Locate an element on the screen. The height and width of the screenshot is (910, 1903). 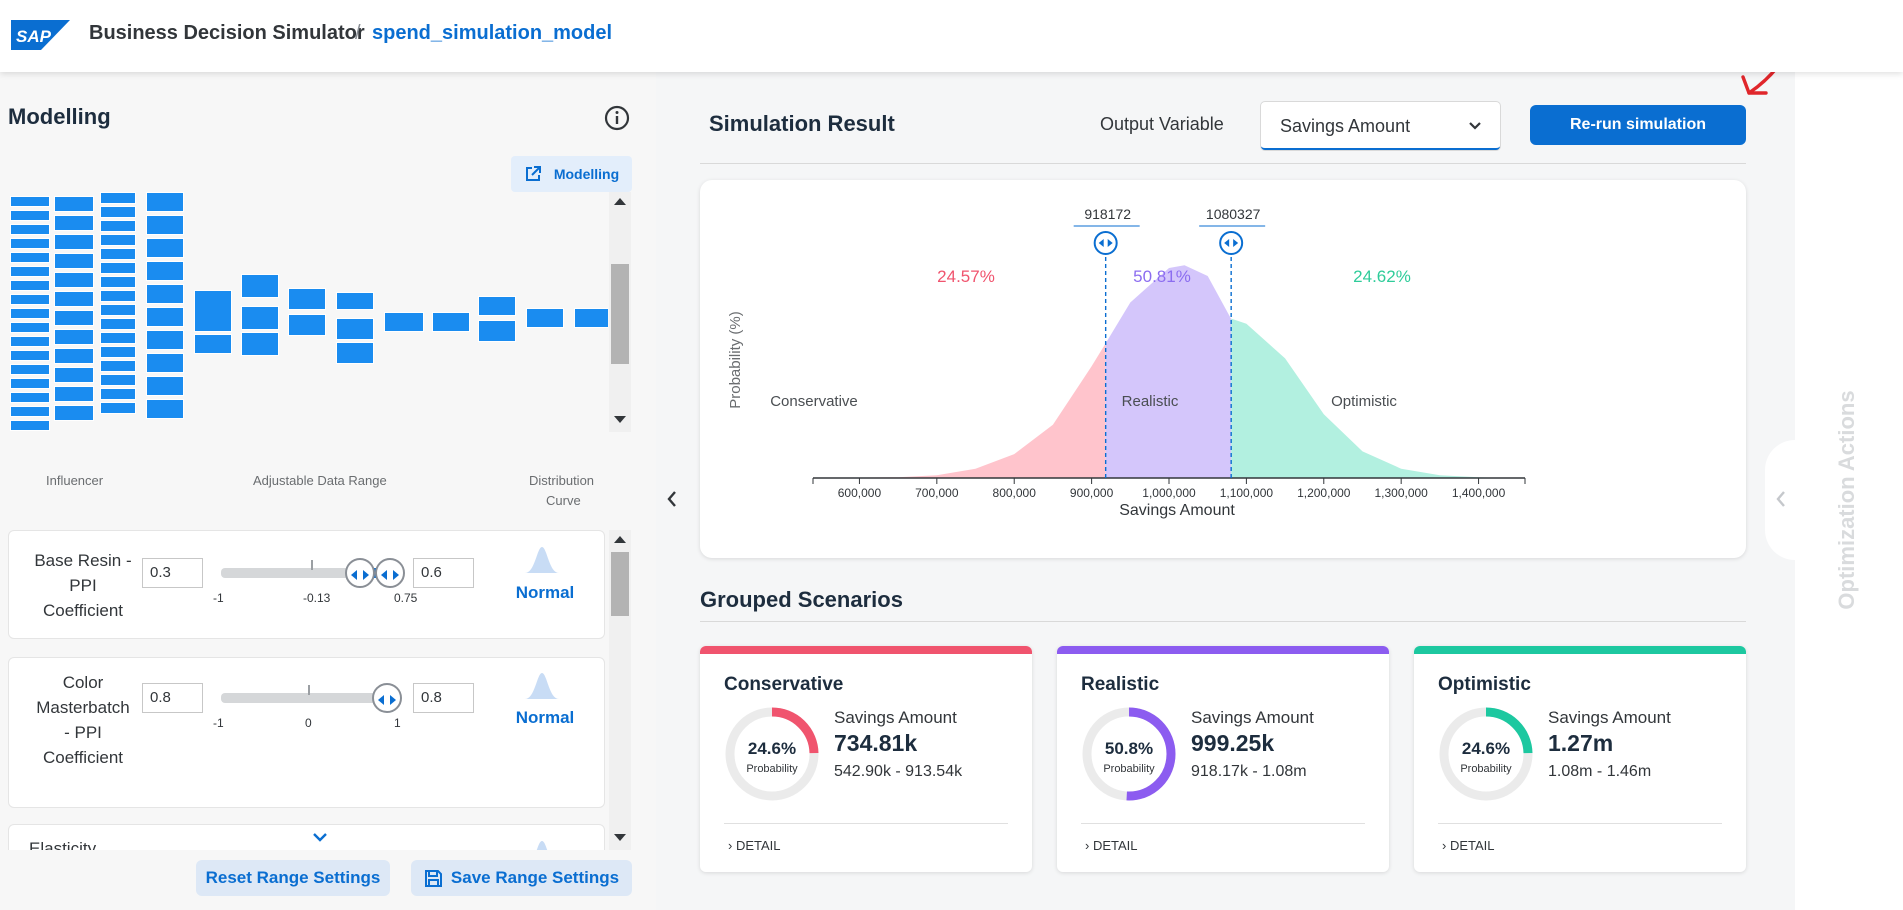
reset-range-label: Reset Range Settings is located at coordinates (293, 877).